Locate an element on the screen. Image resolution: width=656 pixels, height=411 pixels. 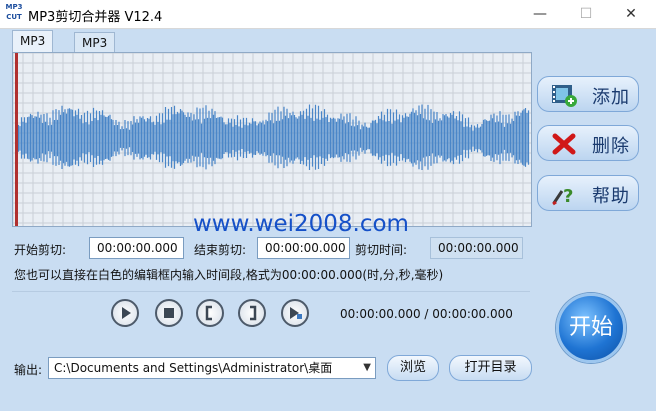
tab-mp3-merge: MP3合并 is located at coordinates (95, 51).